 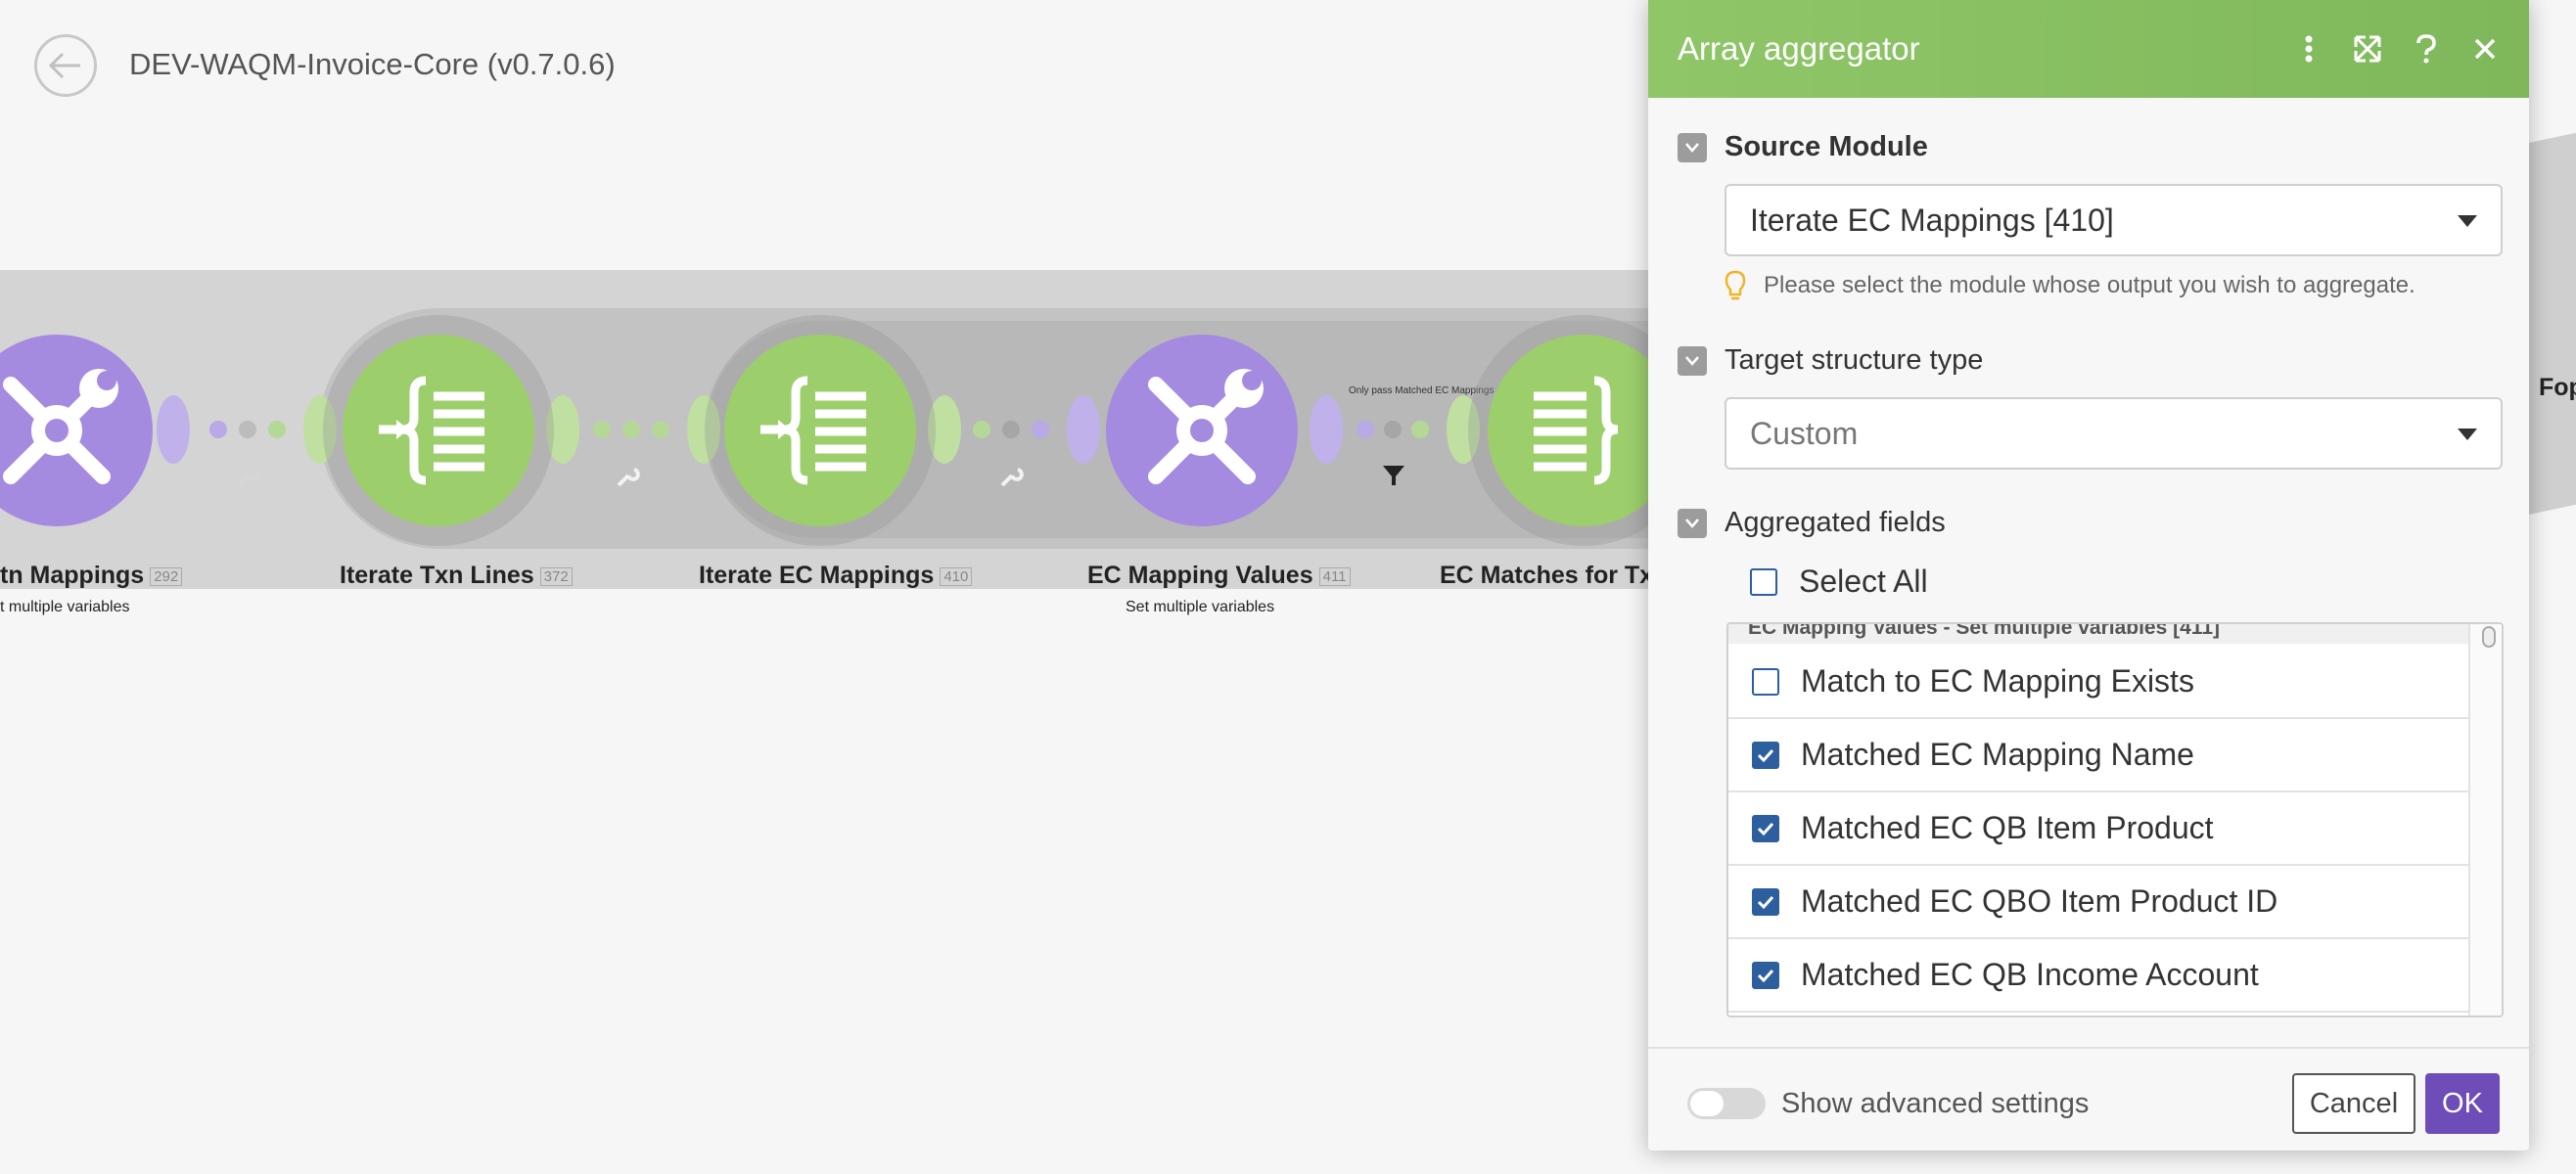 I want to click on advanced-settings-label: Show advanced settings, so click(x=1936, y=1103).